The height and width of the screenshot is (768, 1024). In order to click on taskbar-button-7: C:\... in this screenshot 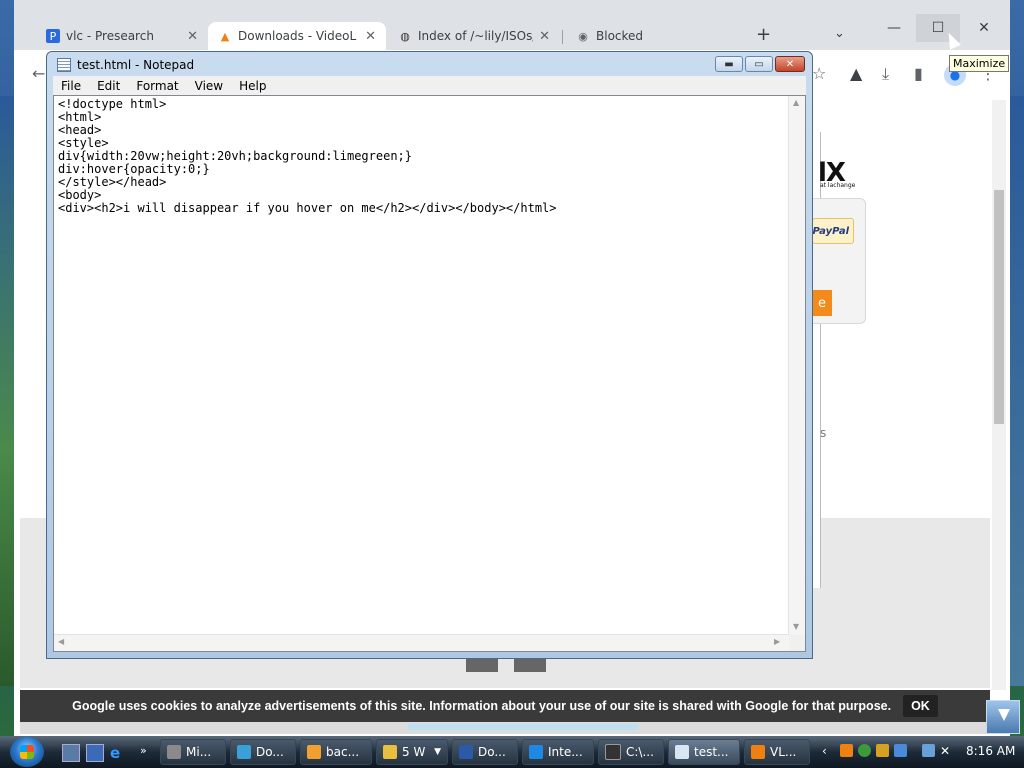, I will do `click(631, 752)`.